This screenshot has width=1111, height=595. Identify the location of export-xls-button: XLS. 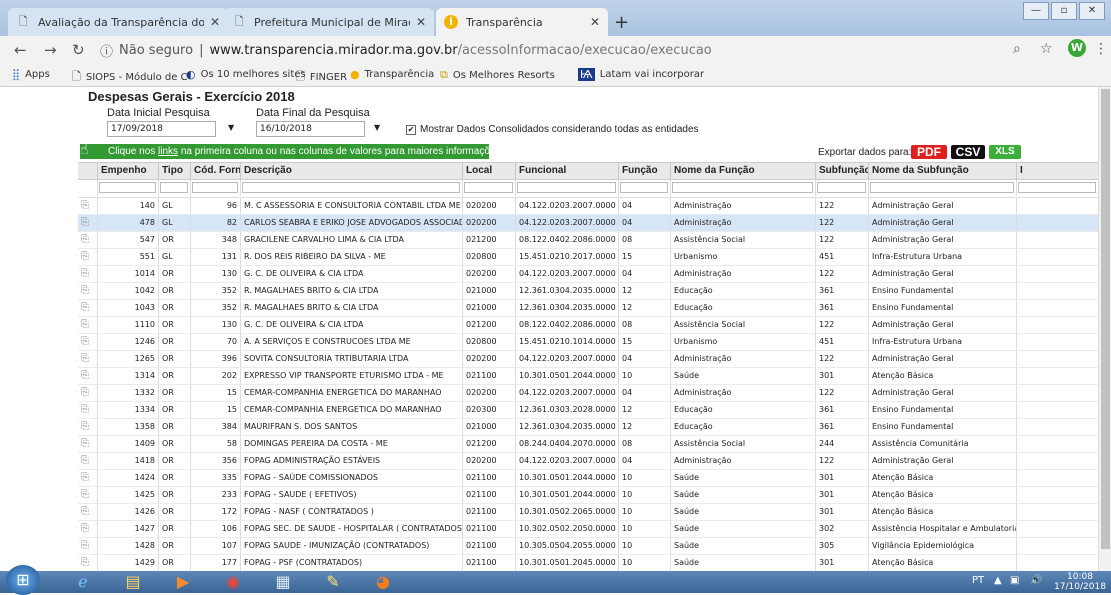
(1005, 152).